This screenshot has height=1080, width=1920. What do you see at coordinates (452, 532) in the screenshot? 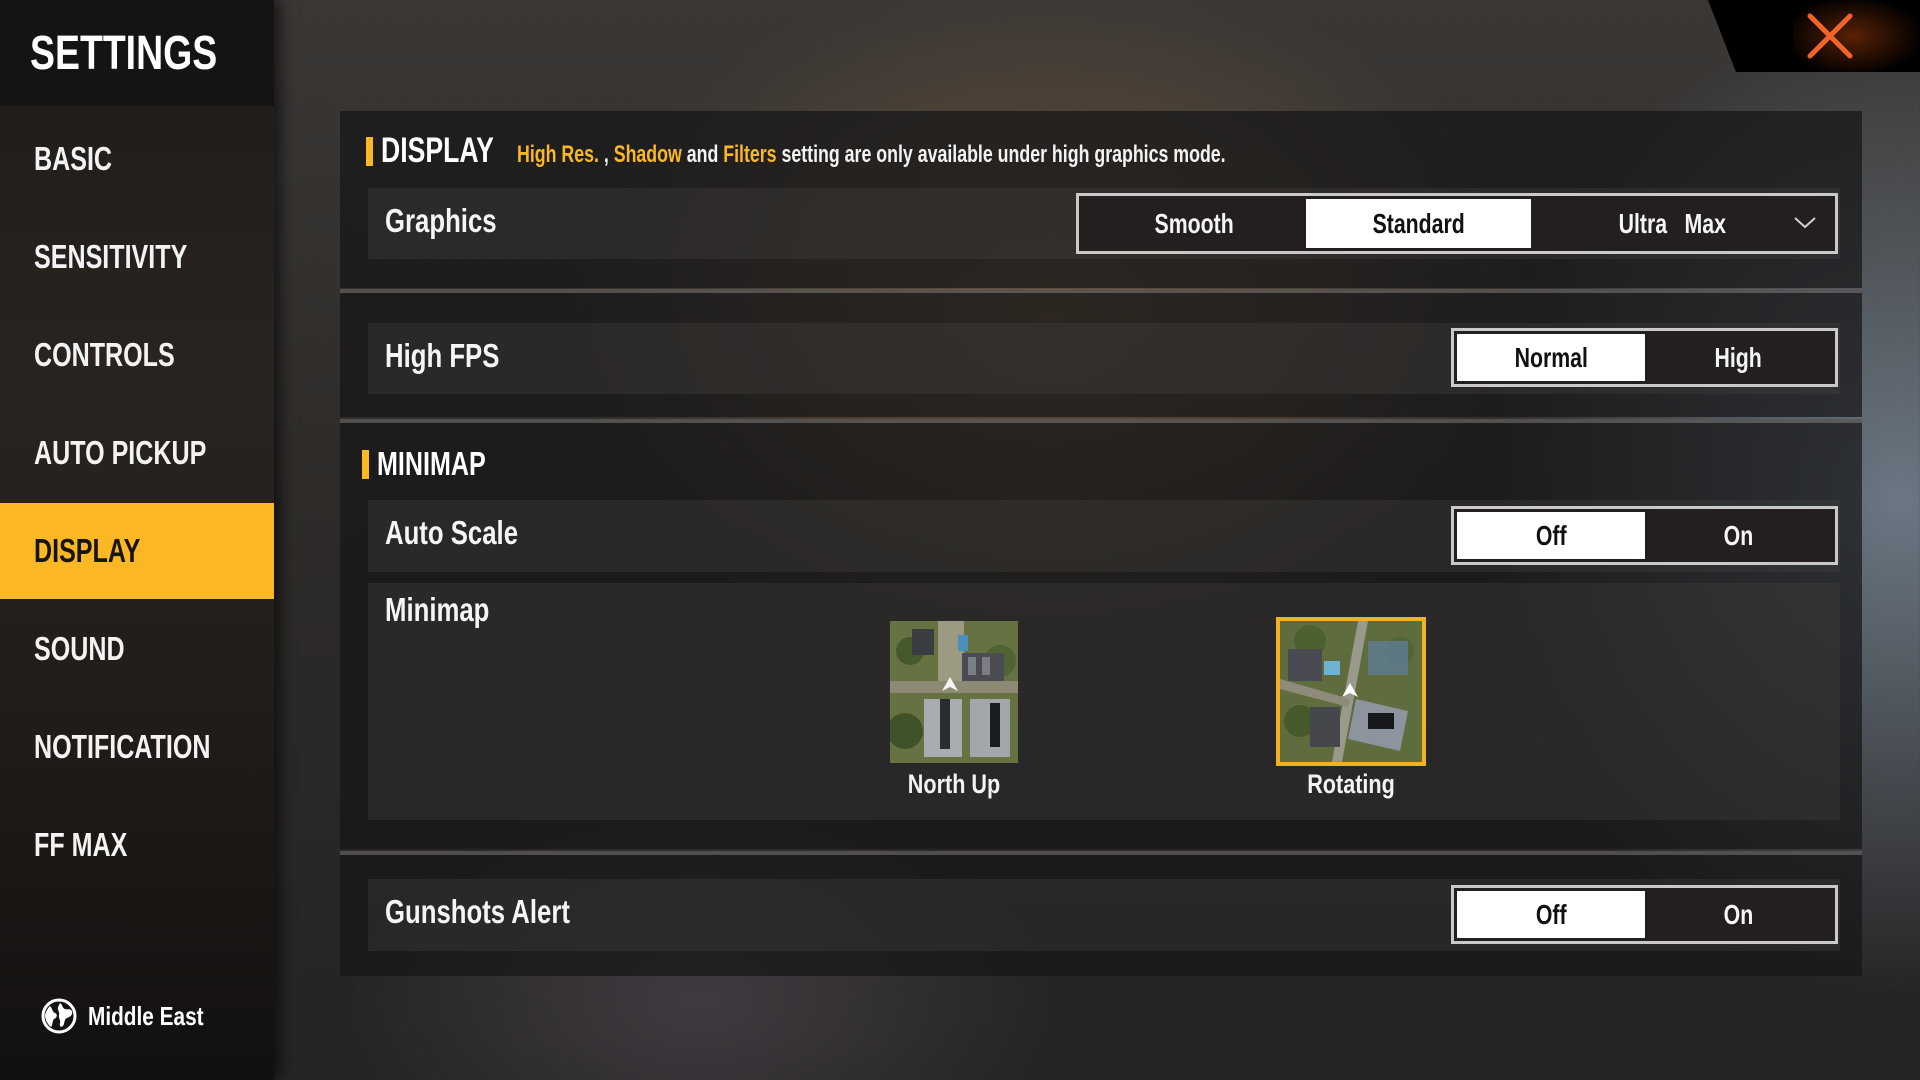
I see `auto-scale-label: Auto Scale` at bounding box center [452, 532].